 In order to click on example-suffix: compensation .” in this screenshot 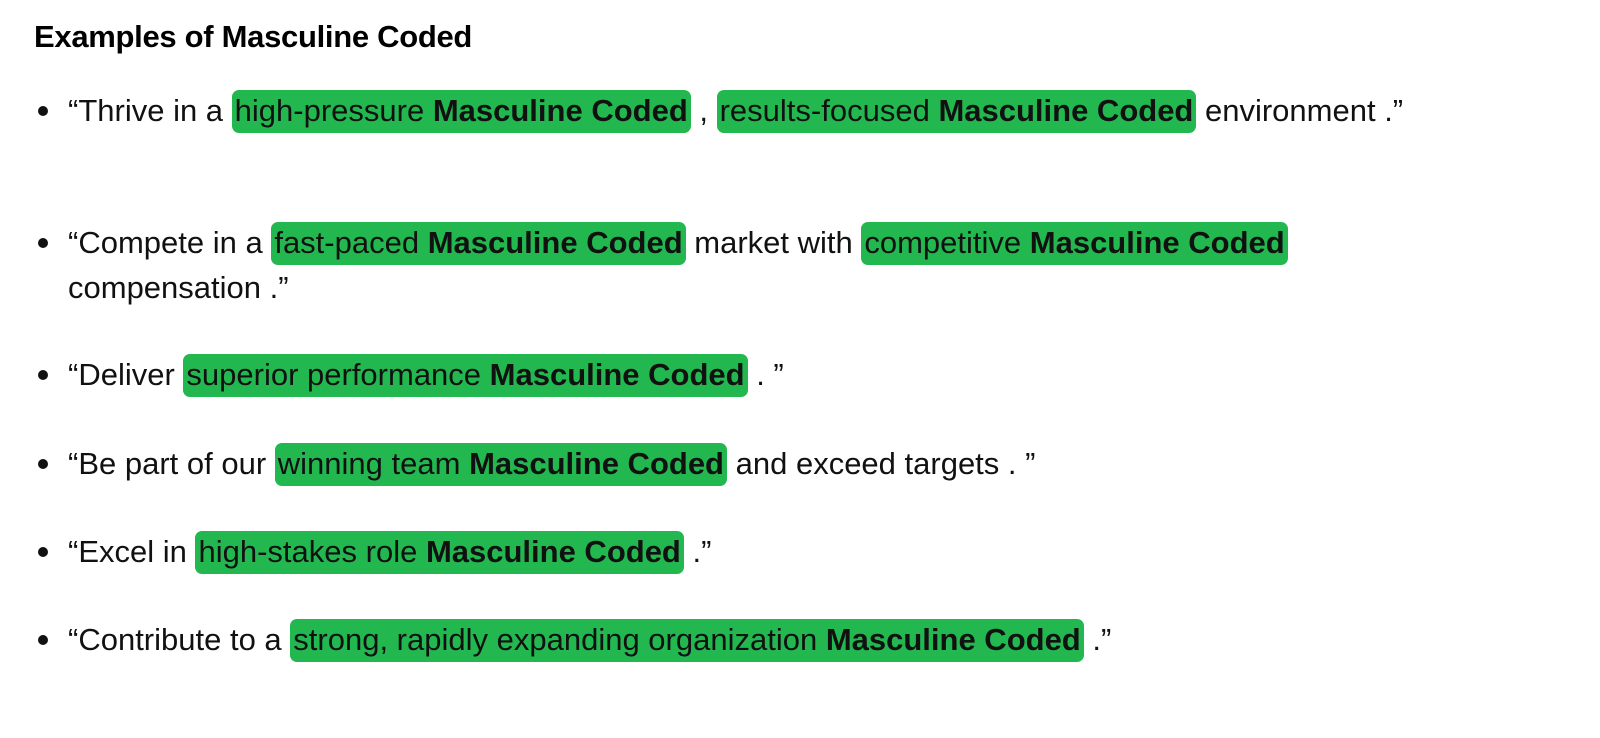, I will do `click(178, 287)`.